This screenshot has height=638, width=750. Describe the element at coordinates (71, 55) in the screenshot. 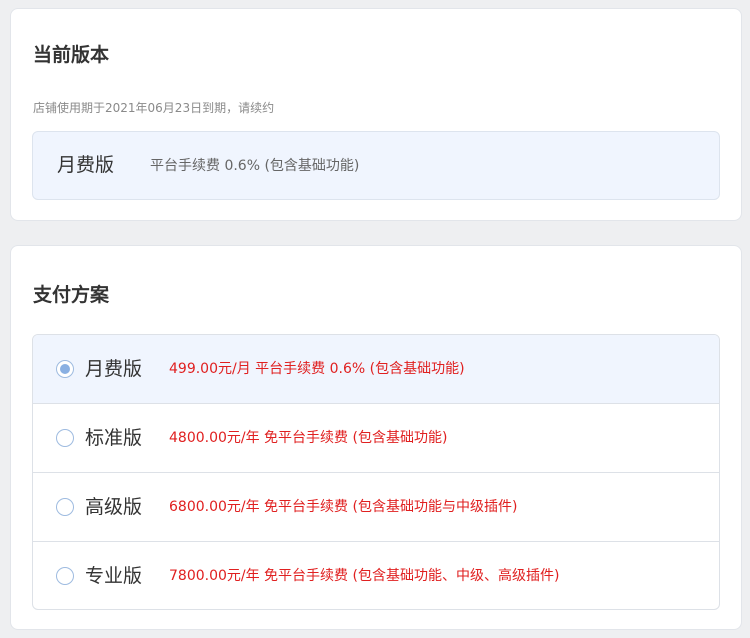

I see `current-version-title: 当前版本` at that location.